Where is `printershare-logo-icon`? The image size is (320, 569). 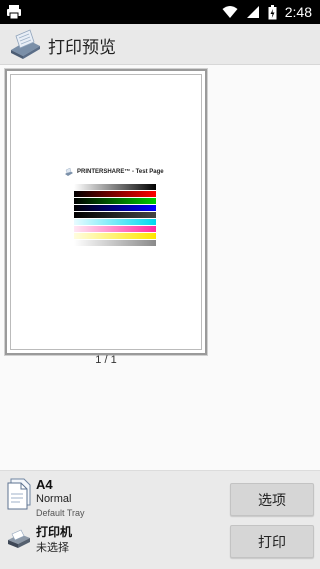
printershare-logo-icon is located at coordinates (69, 172).